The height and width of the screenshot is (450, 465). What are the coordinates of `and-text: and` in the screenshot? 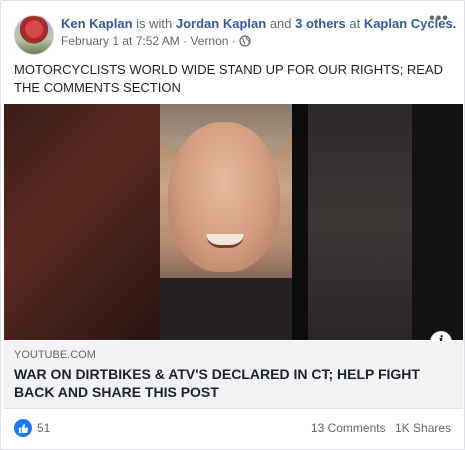 It's located at (280, 23).